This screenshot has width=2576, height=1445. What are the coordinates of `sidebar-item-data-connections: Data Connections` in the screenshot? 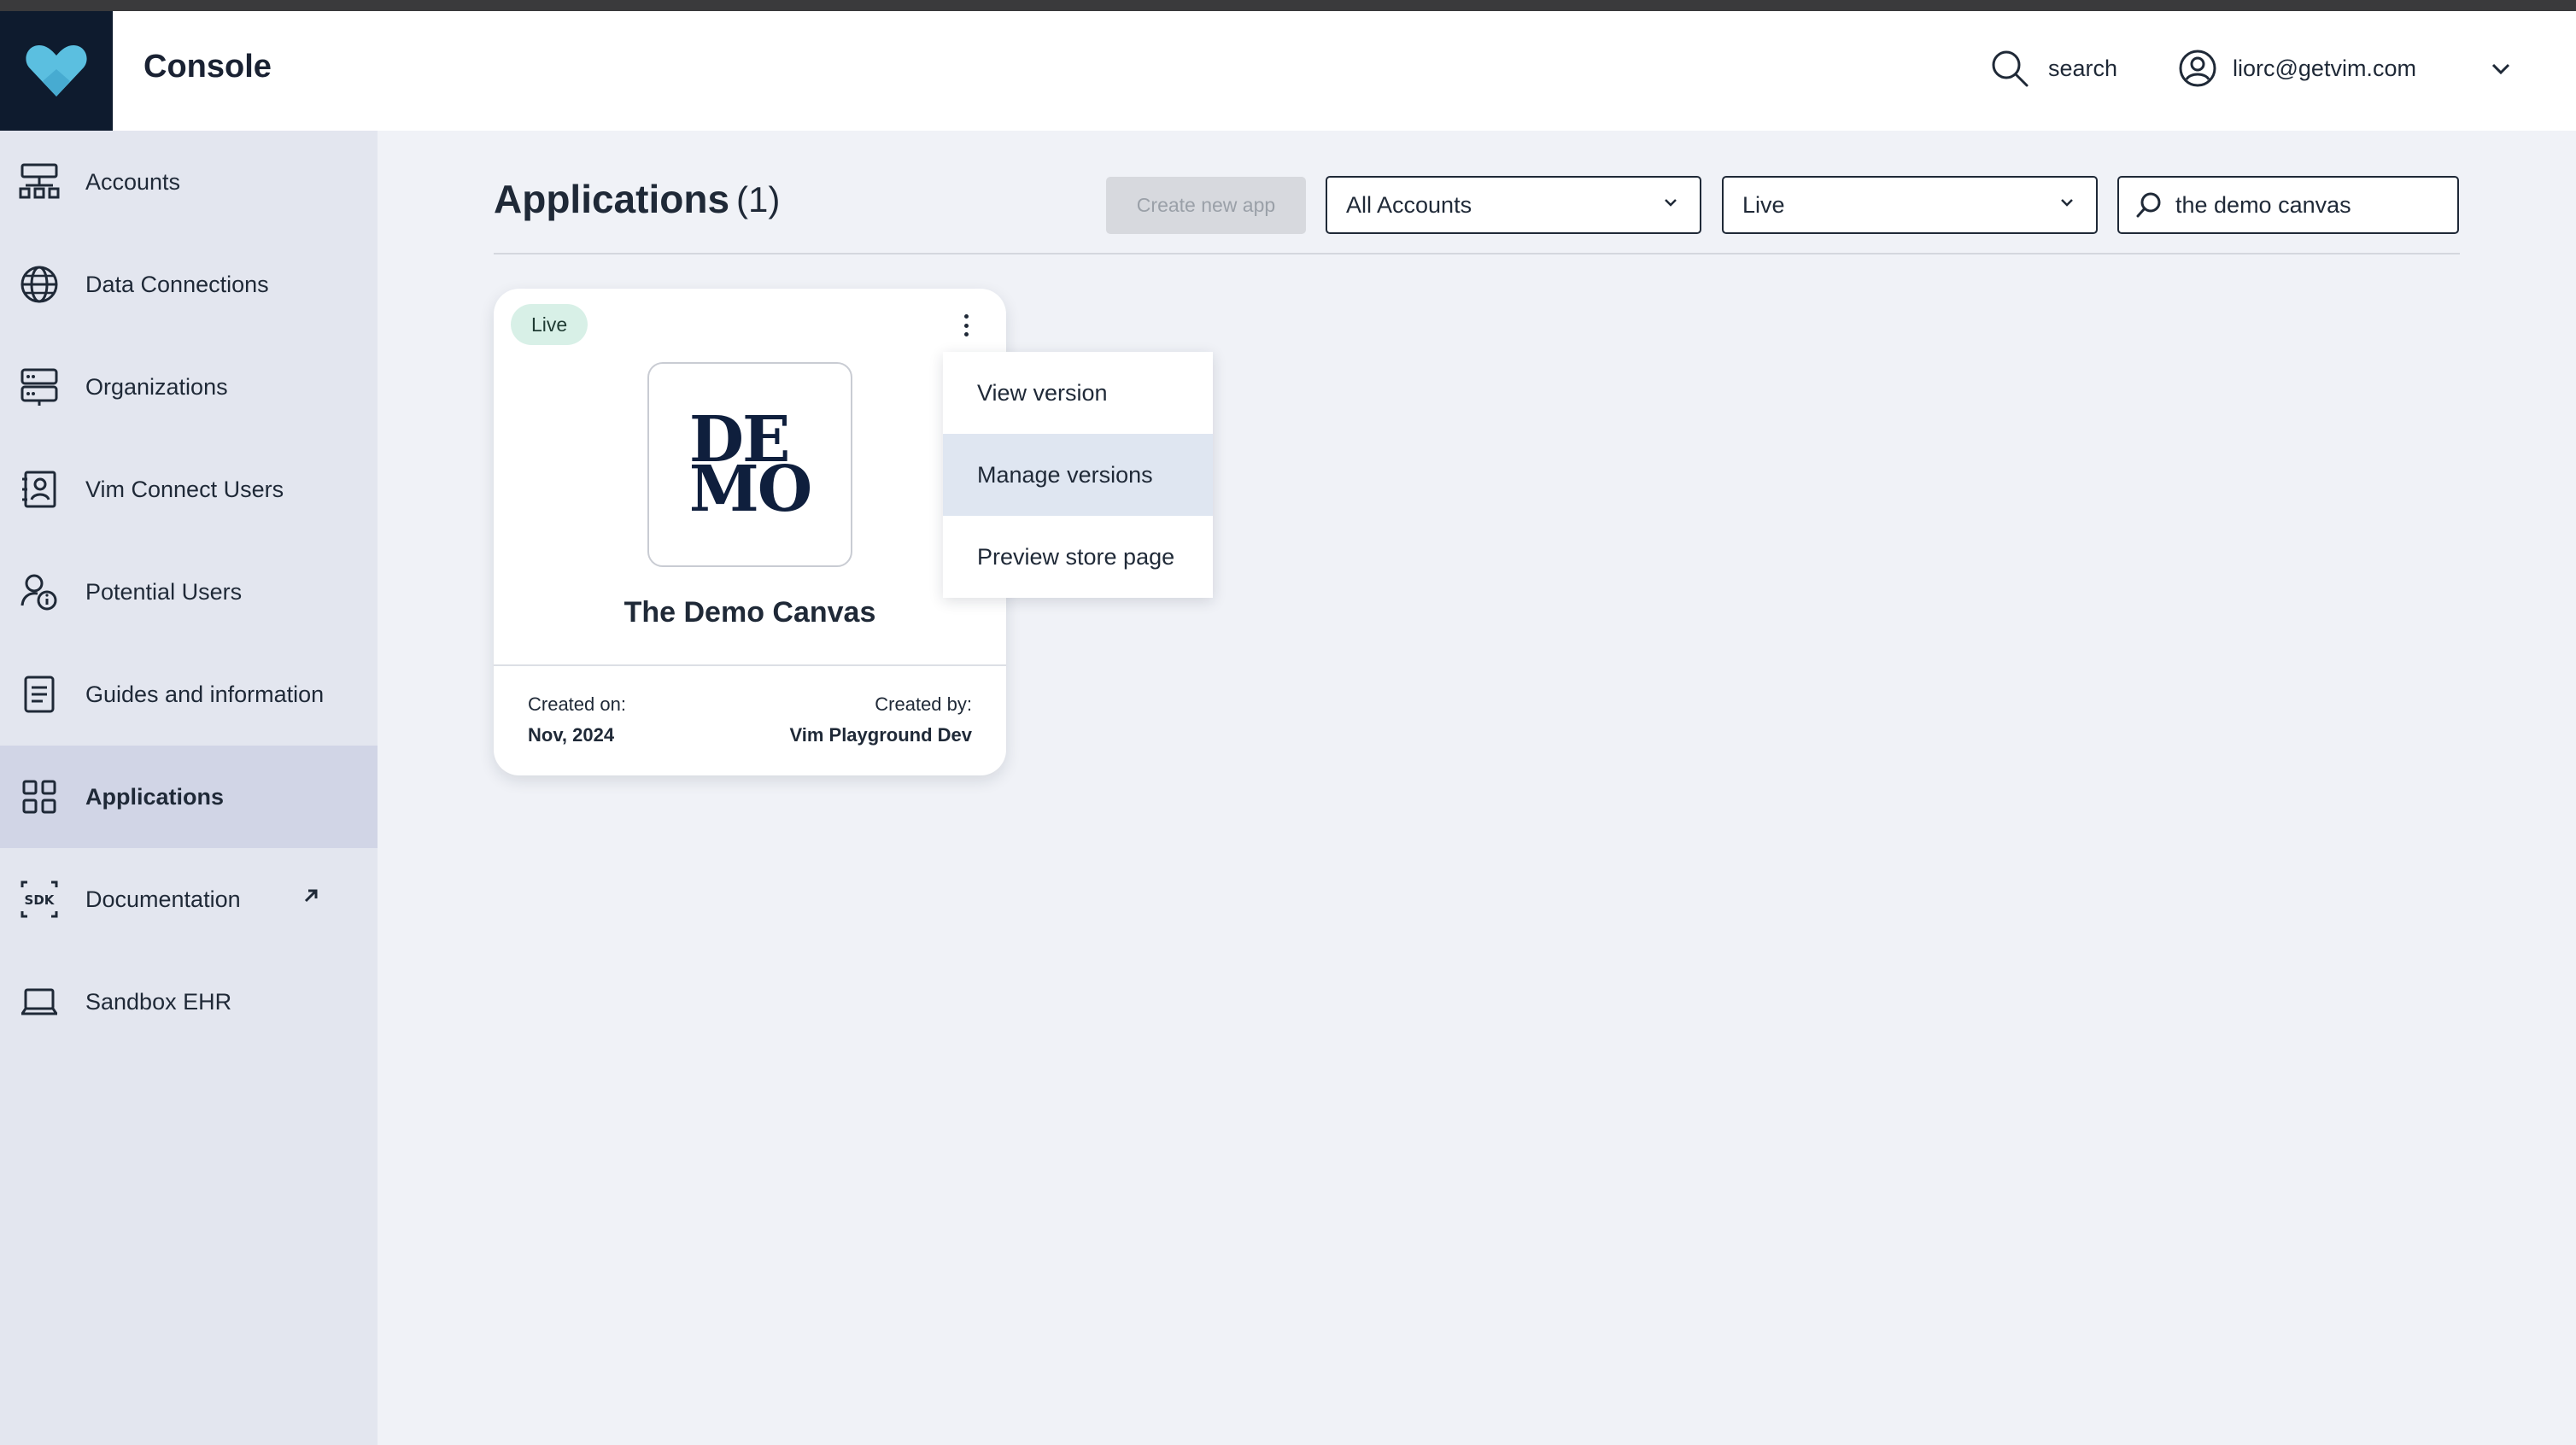 It's located at (189, 284).